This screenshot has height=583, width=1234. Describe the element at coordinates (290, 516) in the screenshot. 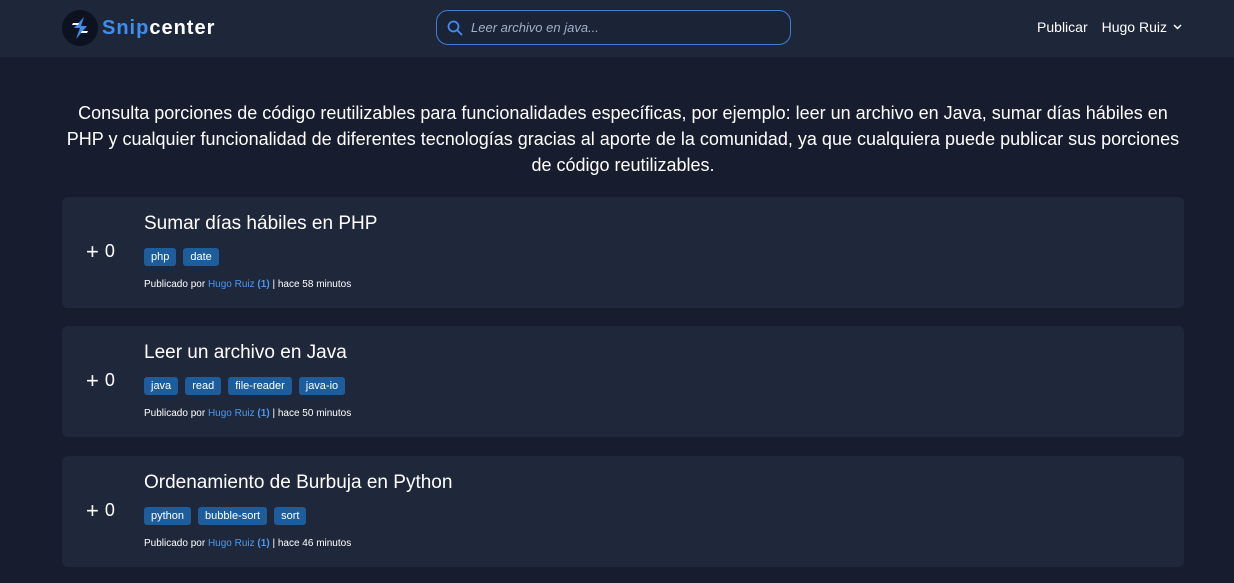

I see `tag: sort` at that location.